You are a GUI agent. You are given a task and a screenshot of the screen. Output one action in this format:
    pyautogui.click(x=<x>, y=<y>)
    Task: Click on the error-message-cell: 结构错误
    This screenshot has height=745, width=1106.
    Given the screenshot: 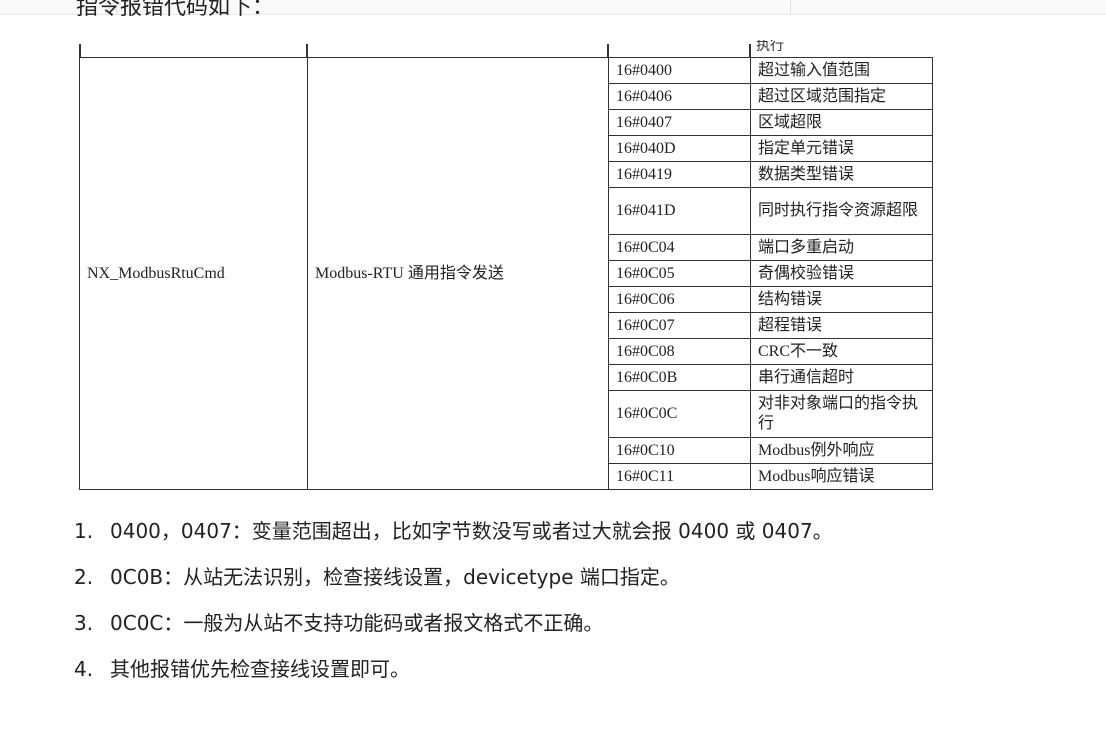 What is the action you would take?
    pyautogui.click(x=841, y=299)
    